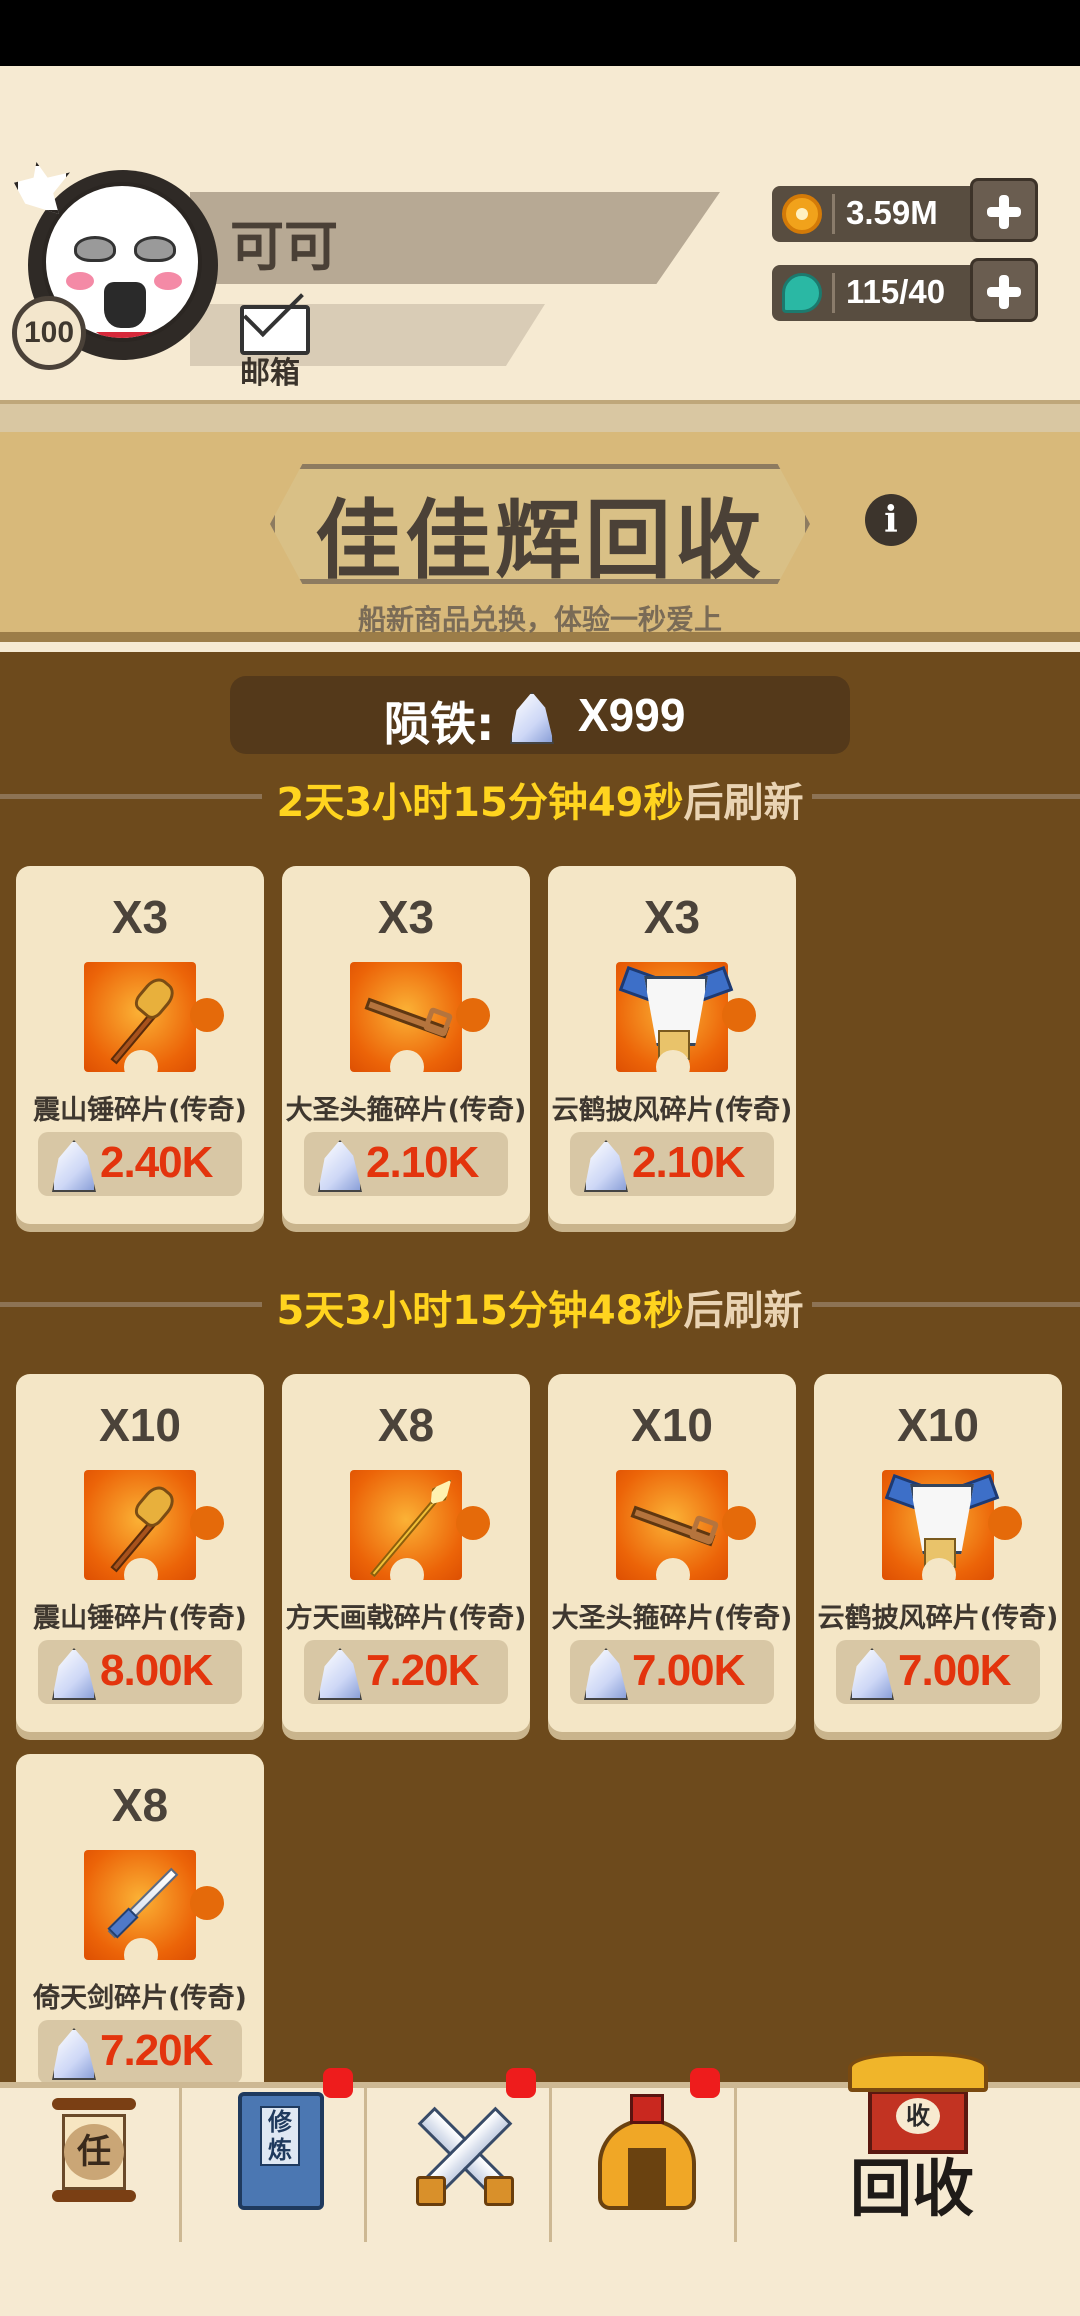 Image resolution: width=1080 pixels, height=2316 pixels. I want to click on refresh-text: 2天3小时15分钟49秒后刷新, so click(540, 799).